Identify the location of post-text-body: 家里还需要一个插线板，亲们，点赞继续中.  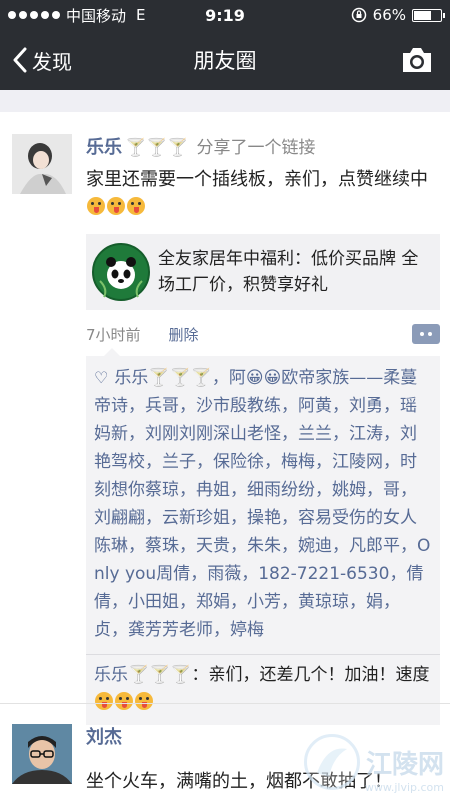
(257, 179).